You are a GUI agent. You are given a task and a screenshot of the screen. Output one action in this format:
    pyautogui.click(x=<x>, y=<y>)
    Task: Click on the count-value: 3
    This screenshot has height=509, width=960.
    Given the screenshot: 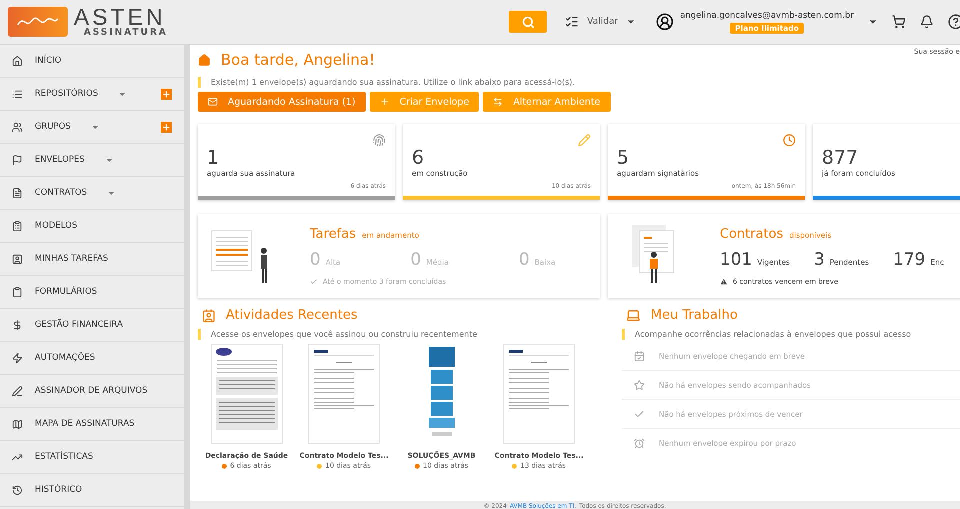 What is the action you would take?
    pyautogui.click(x=819, y=260)
    